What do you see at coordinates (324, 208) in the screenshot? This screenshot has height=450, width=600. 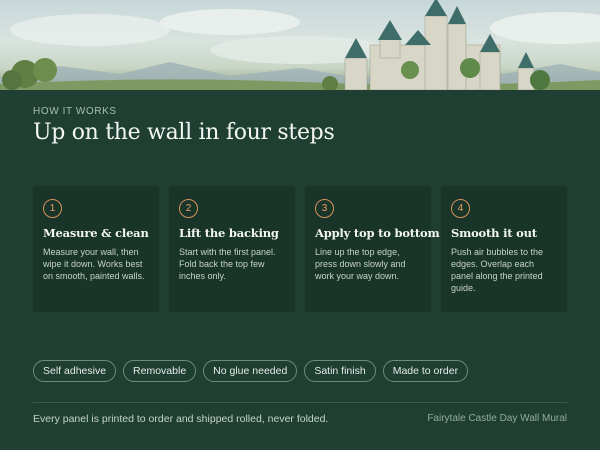 I see `step-number-badge: 3` at bounding box center [324, 208].